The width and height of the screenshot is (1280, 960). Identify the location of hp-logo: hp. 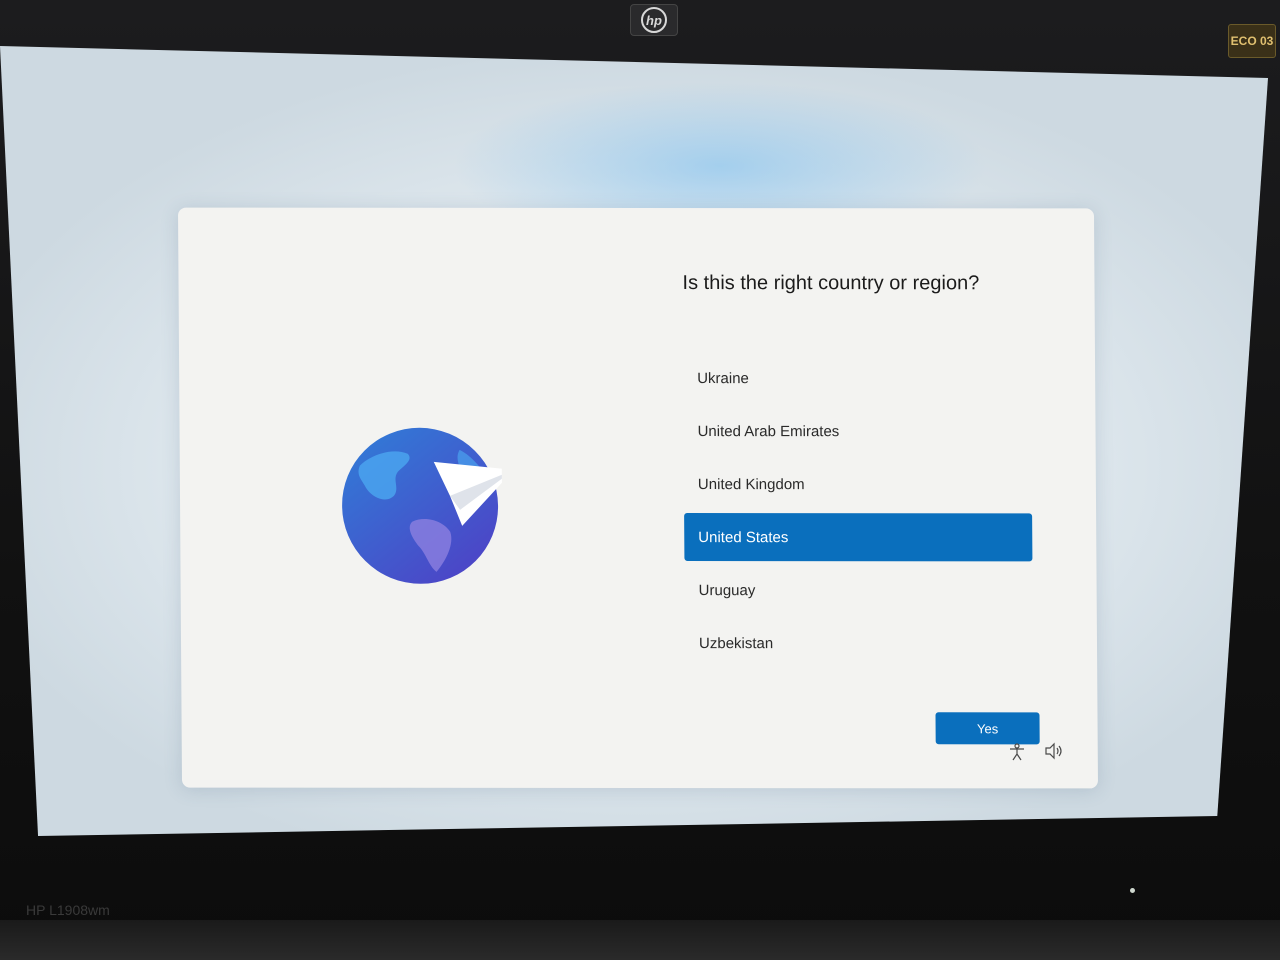
(654, 20).